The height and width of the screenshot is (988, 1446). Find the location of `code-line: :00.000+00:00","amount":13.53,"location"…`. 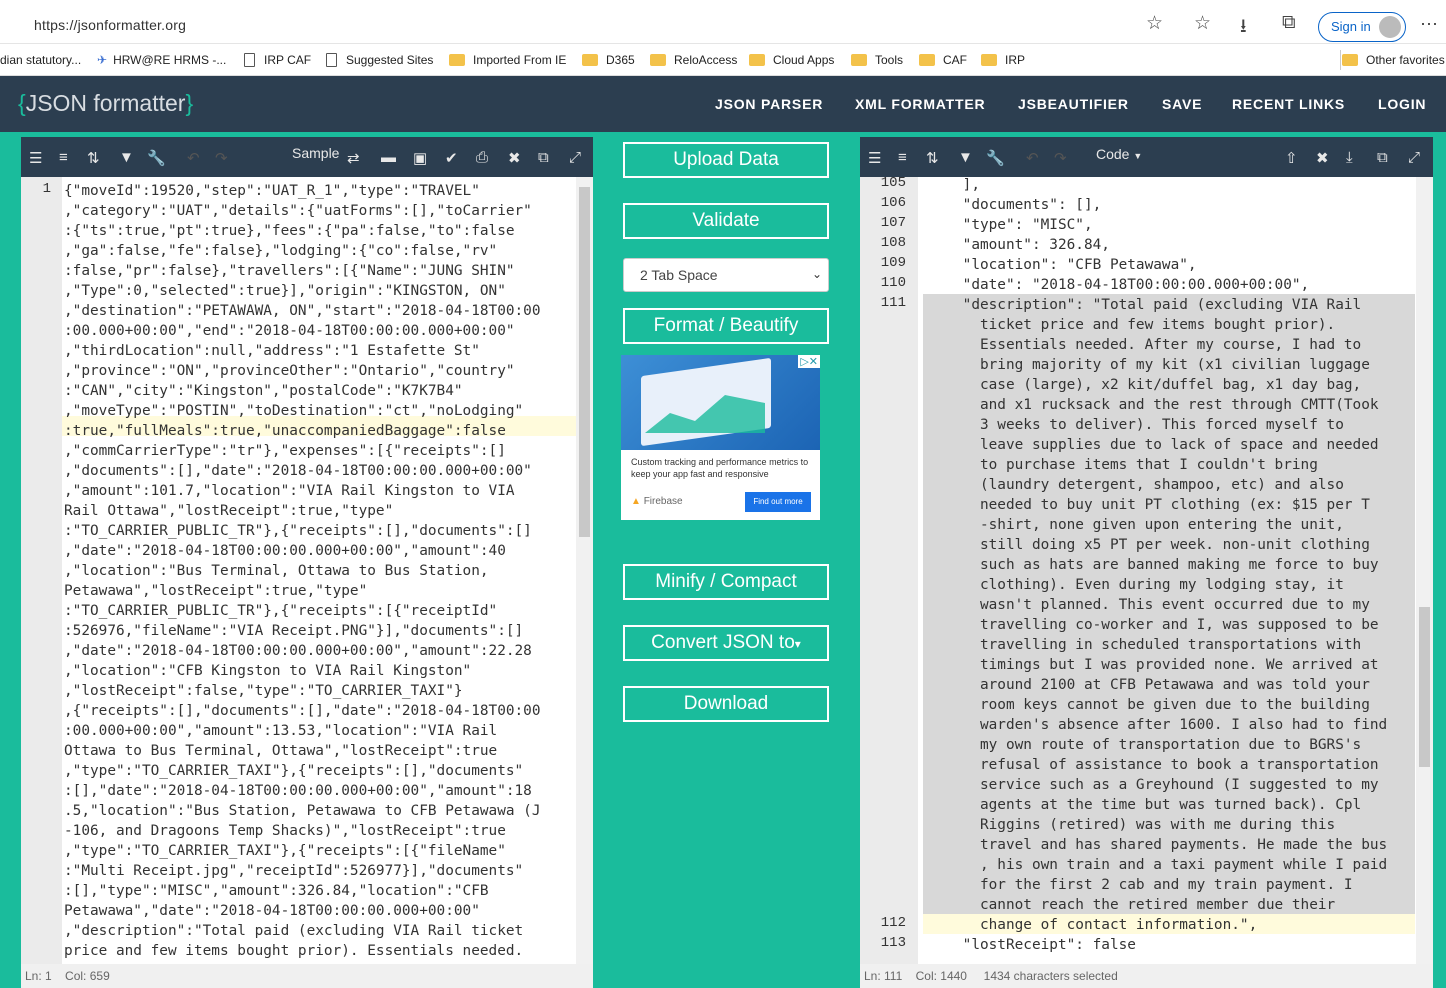

code-line: :00.000+00:00","amount":13.53,"location"… is located at coordinates (281, 731).